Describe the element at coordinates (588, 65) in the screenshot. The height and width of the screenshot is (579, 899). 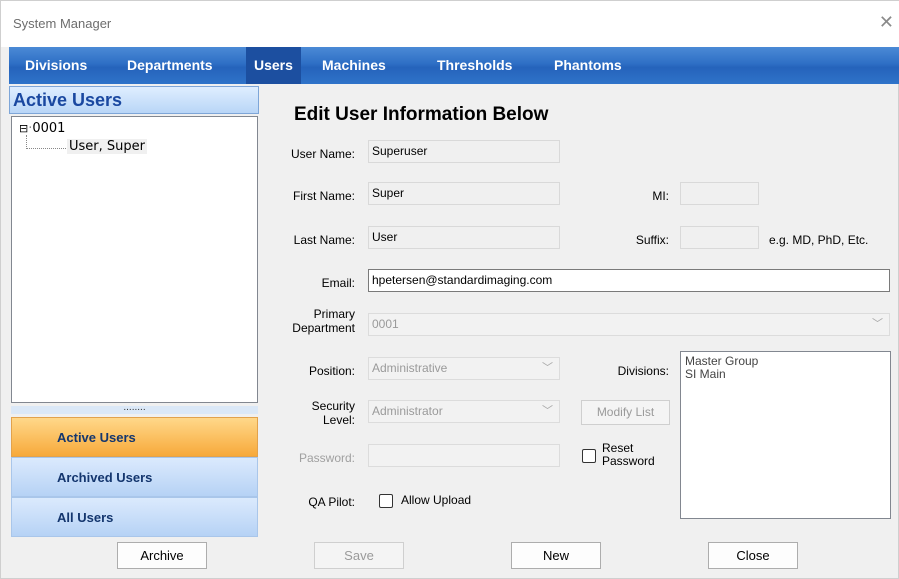
I see `tab-phantoms: Phantoms` at that location.